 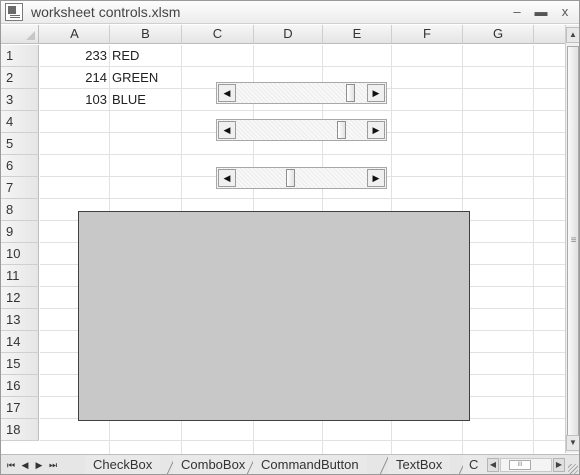 What do you see at coordinates (146, 99) in the screenshot?
I see `cell-b3: BLUE` at bounding box center [146, 99].